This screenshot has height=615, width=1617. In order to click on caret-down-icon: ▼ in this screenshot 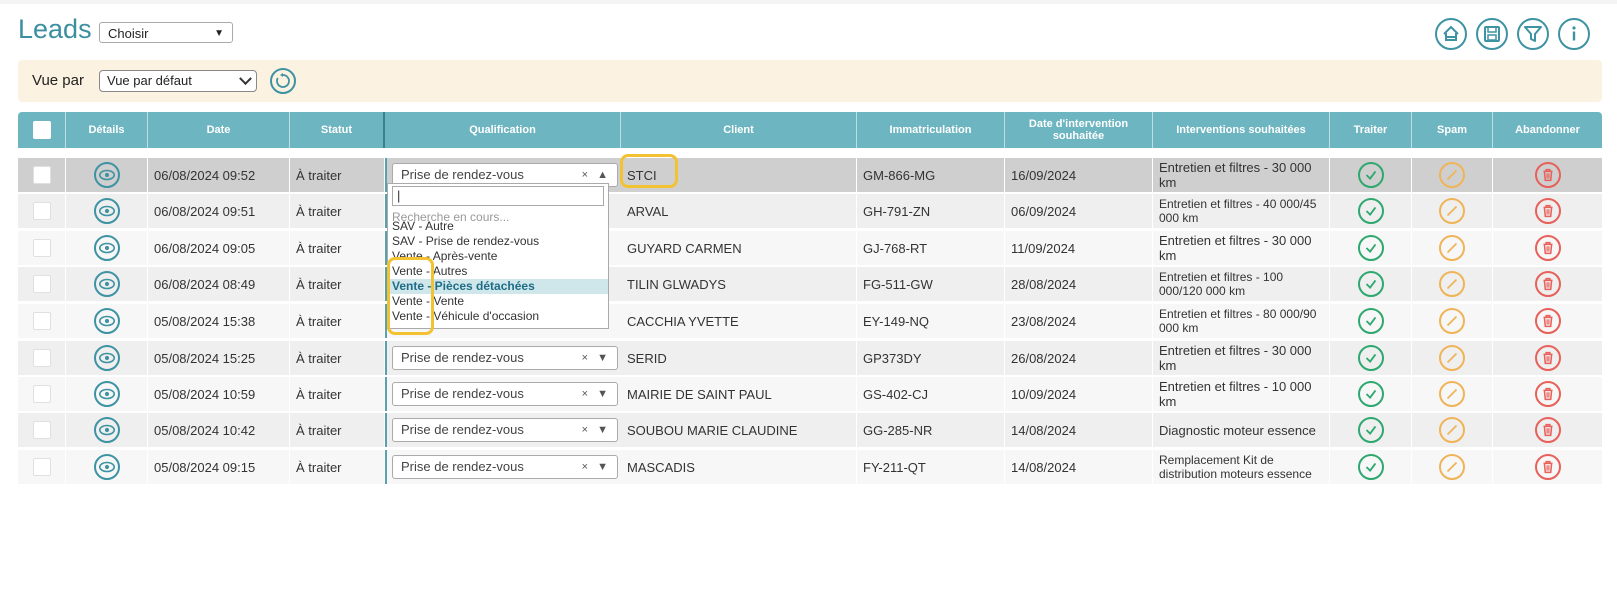, I will do `click(219, 33)`.